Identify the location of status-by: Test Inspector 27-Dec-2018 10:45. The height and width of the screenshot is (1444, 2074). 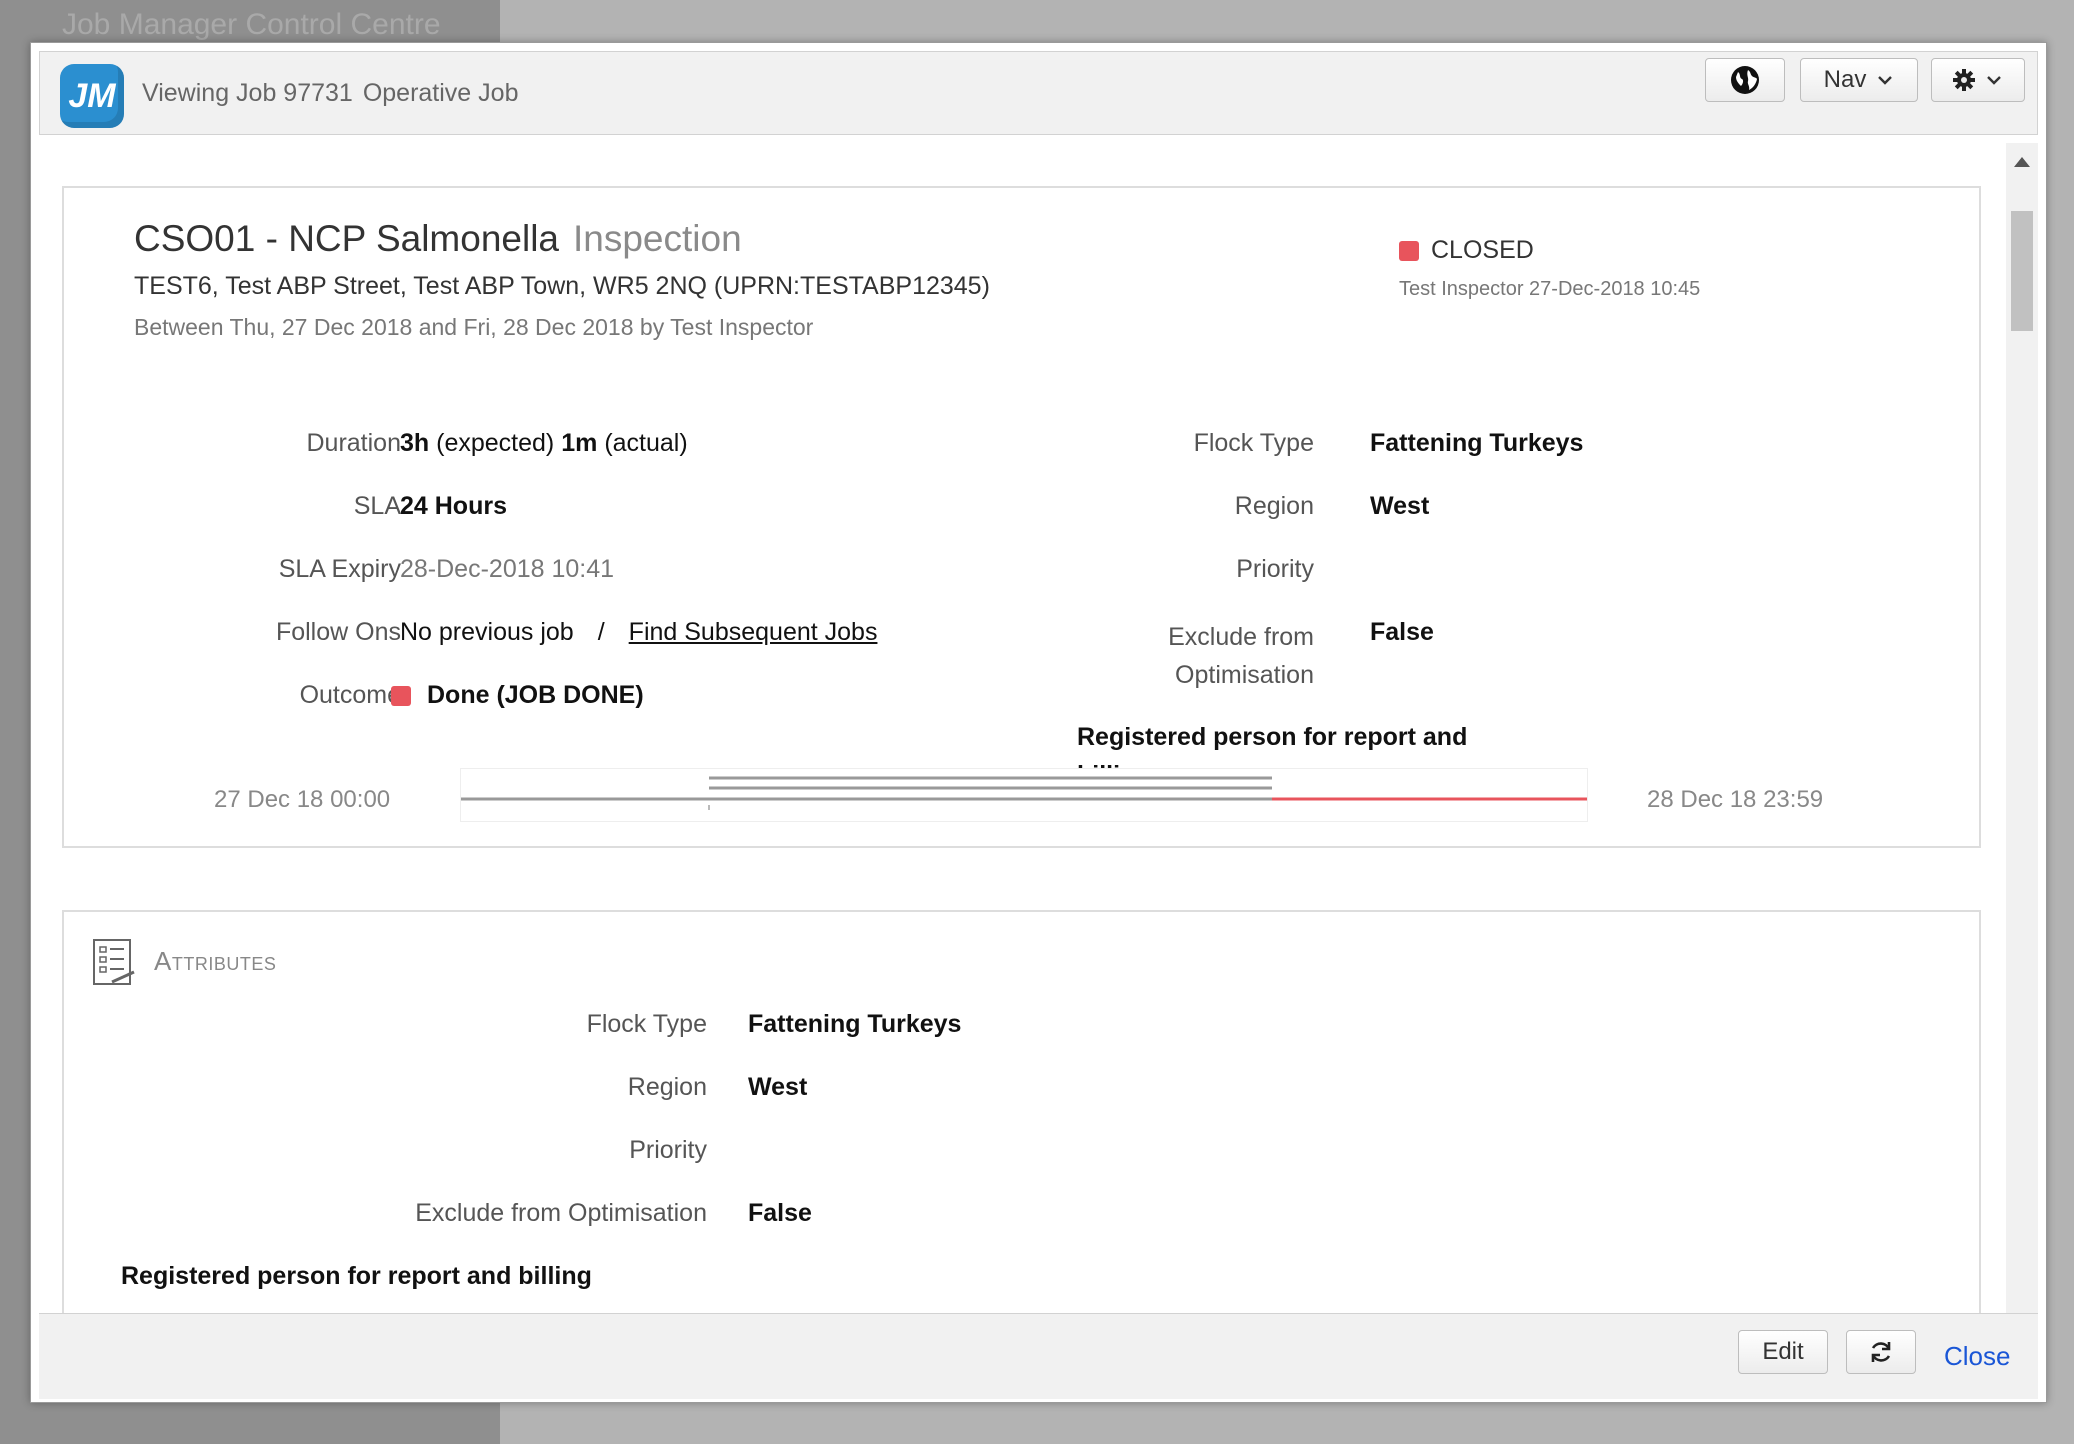
(1550, 289).